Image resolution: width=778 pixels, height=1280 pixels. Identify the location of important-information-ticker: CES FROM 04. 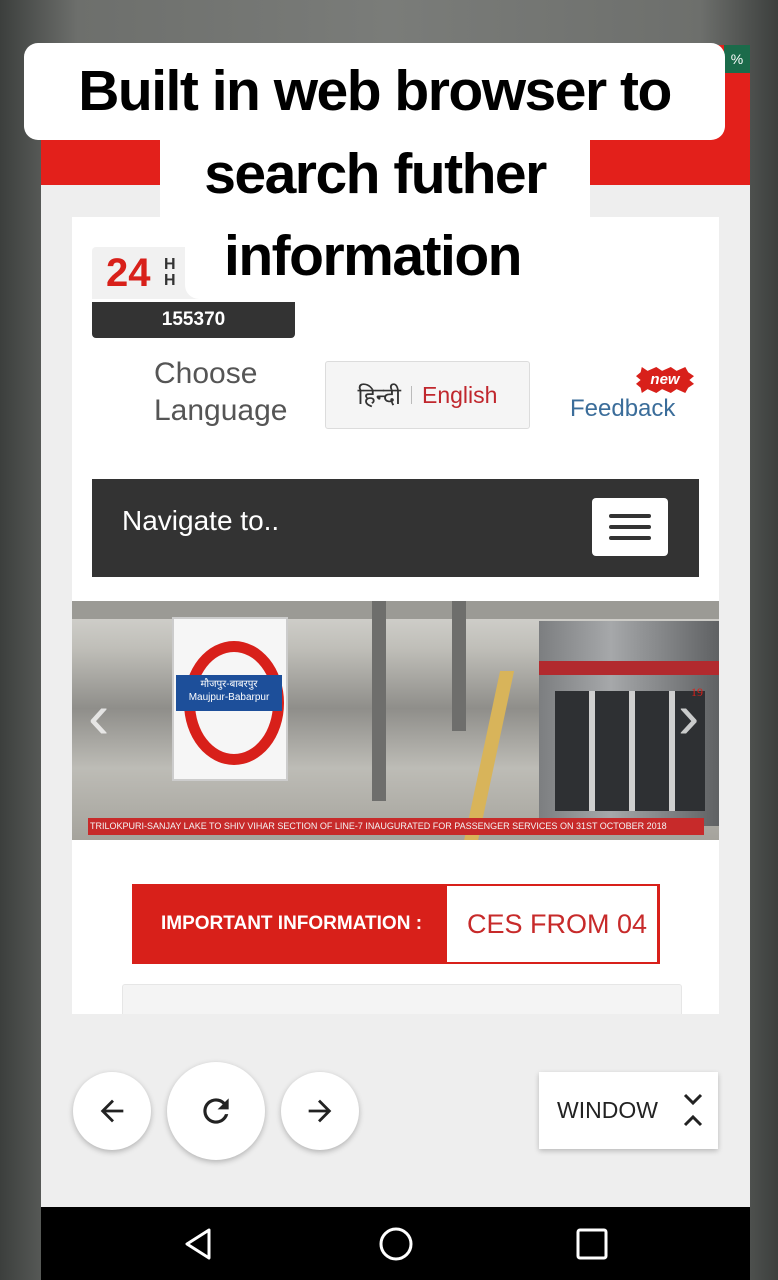
(552, 924).